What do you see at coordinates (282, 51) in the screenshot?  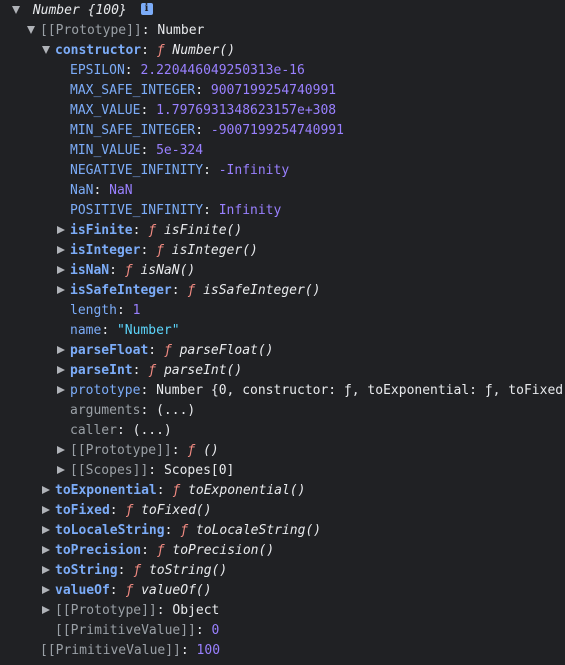 I see `property-row: constructor: ƒ Number()` at bounding box center [282, 51].